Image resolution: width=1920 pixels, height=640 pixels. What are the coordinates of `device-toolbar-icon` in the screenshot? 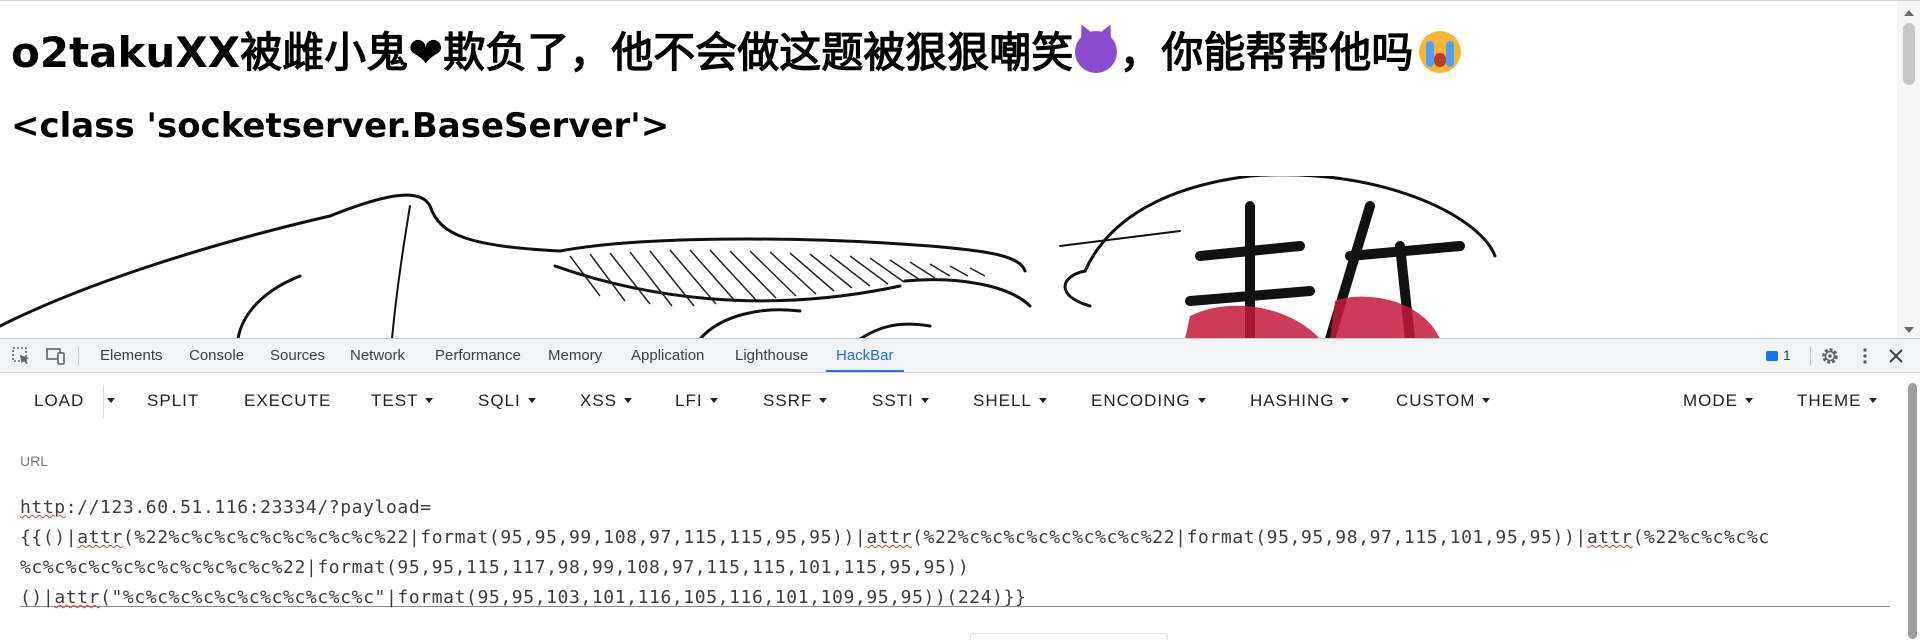 It's located at (56, 356).